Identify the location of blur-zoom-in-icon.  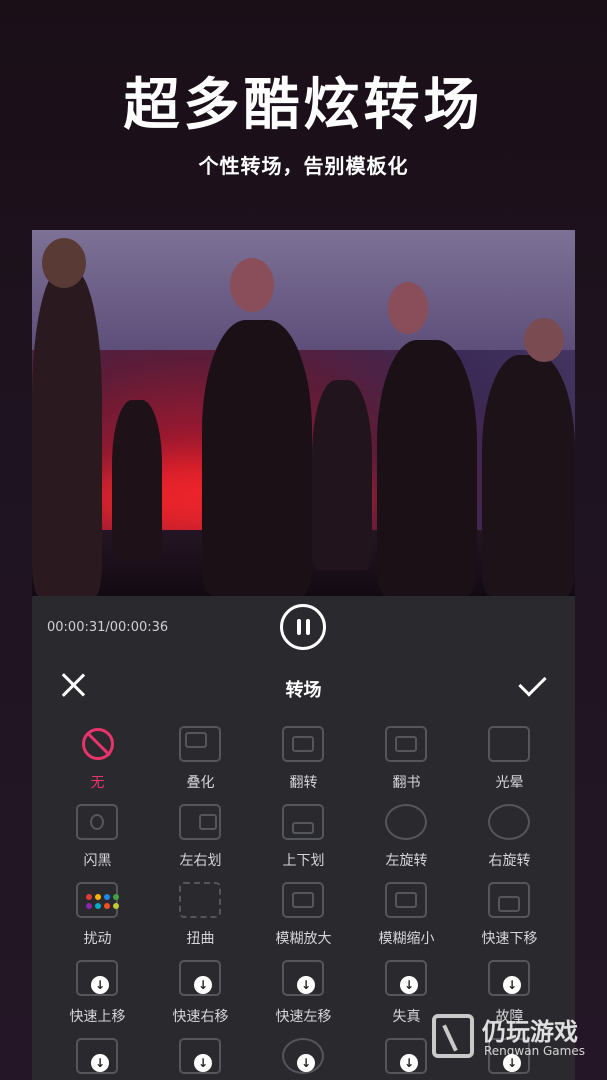
(303, 900).